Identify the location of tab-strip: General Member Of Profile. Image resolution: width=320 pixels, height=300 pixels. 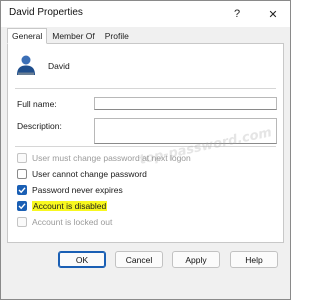
(70, 36).